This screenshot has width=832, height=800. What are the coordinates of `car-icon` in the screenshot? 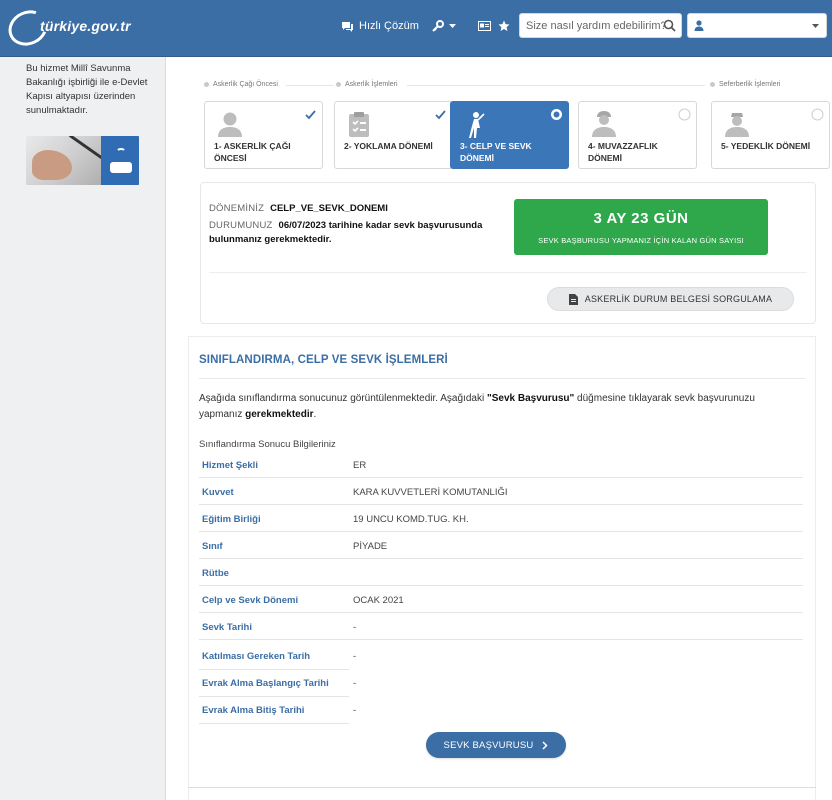 It's located at (121, 167).